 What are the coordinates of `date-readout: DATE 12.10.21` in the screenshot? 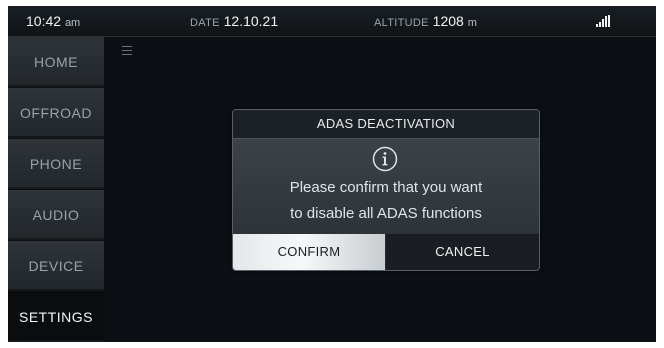 It's located at (234, 21).